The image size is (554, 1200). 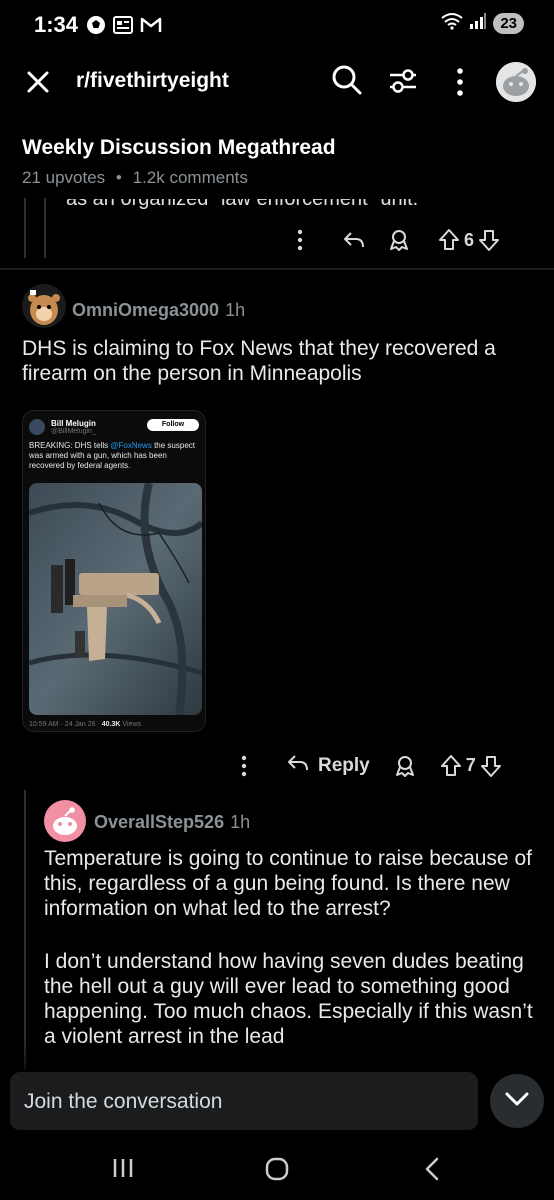 What do you see at coordinates (277, 24) in the screenshot?
I see `status-bar: 1:34 23` at bounding box center [277, 24].